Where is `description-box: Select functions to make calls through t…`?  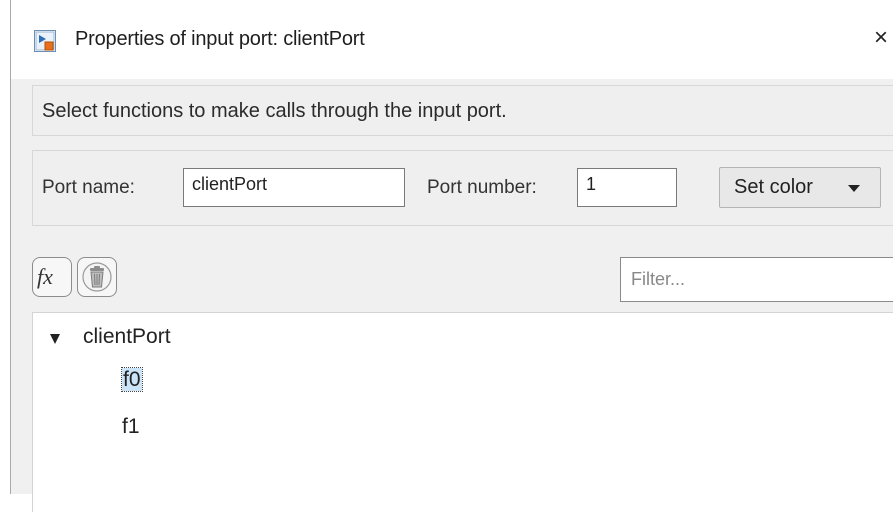 description-box: Select functions to make calls through t… is located at coordinates (462, 110).